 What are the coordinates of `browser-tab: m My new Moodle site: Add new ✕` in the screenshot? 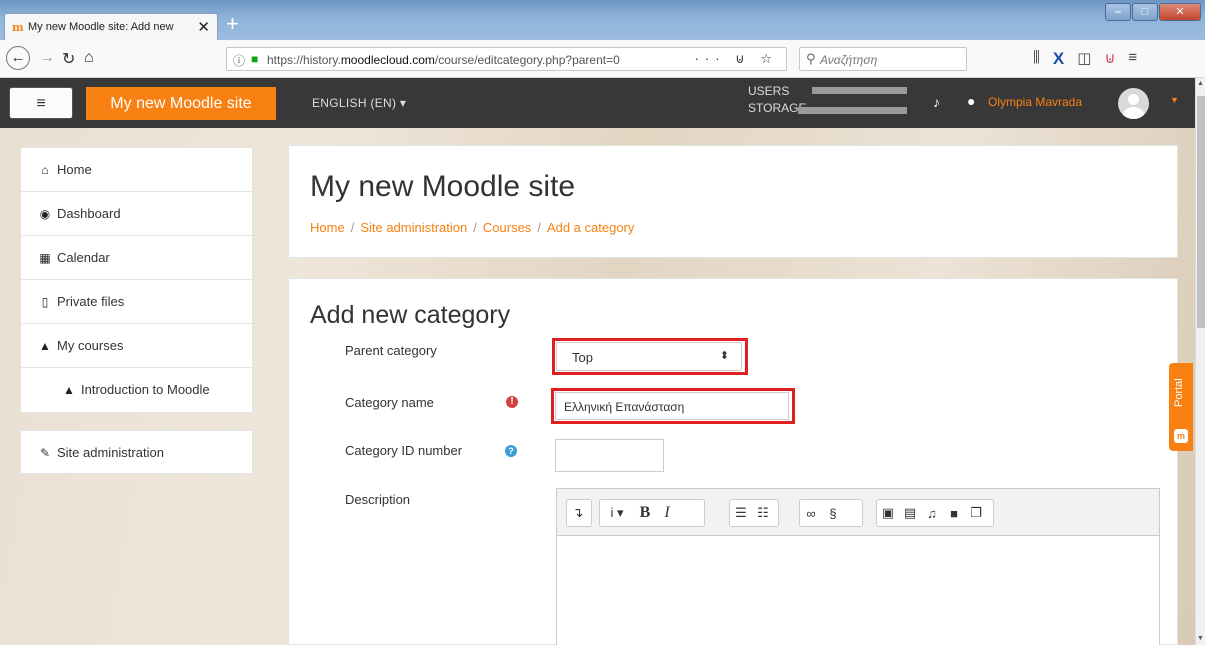 It's located at (111, 26).